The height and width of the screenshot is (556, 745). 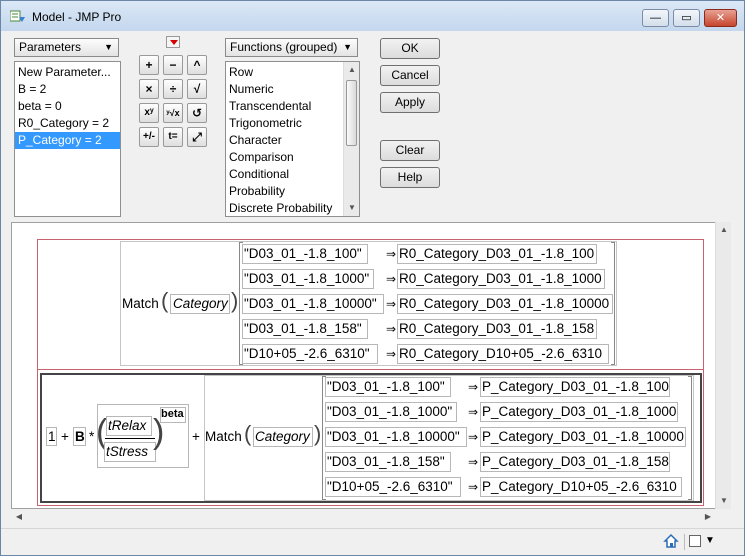 I want to click on parameter-item-r0-category: R0_Category = 2, so click(x=67, y=123).